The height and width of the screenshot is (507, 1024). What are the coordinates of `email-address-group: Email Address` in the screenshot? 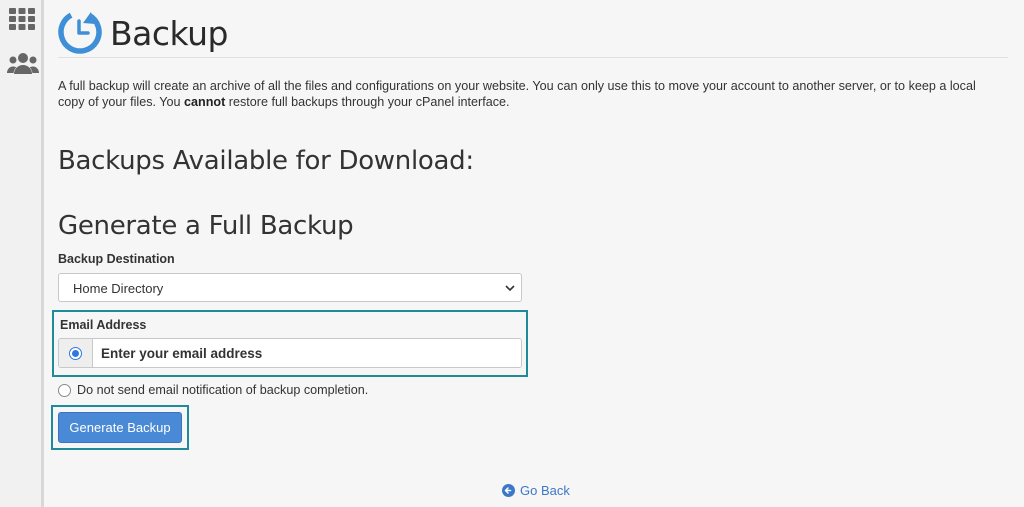 It's located at (290, 343).